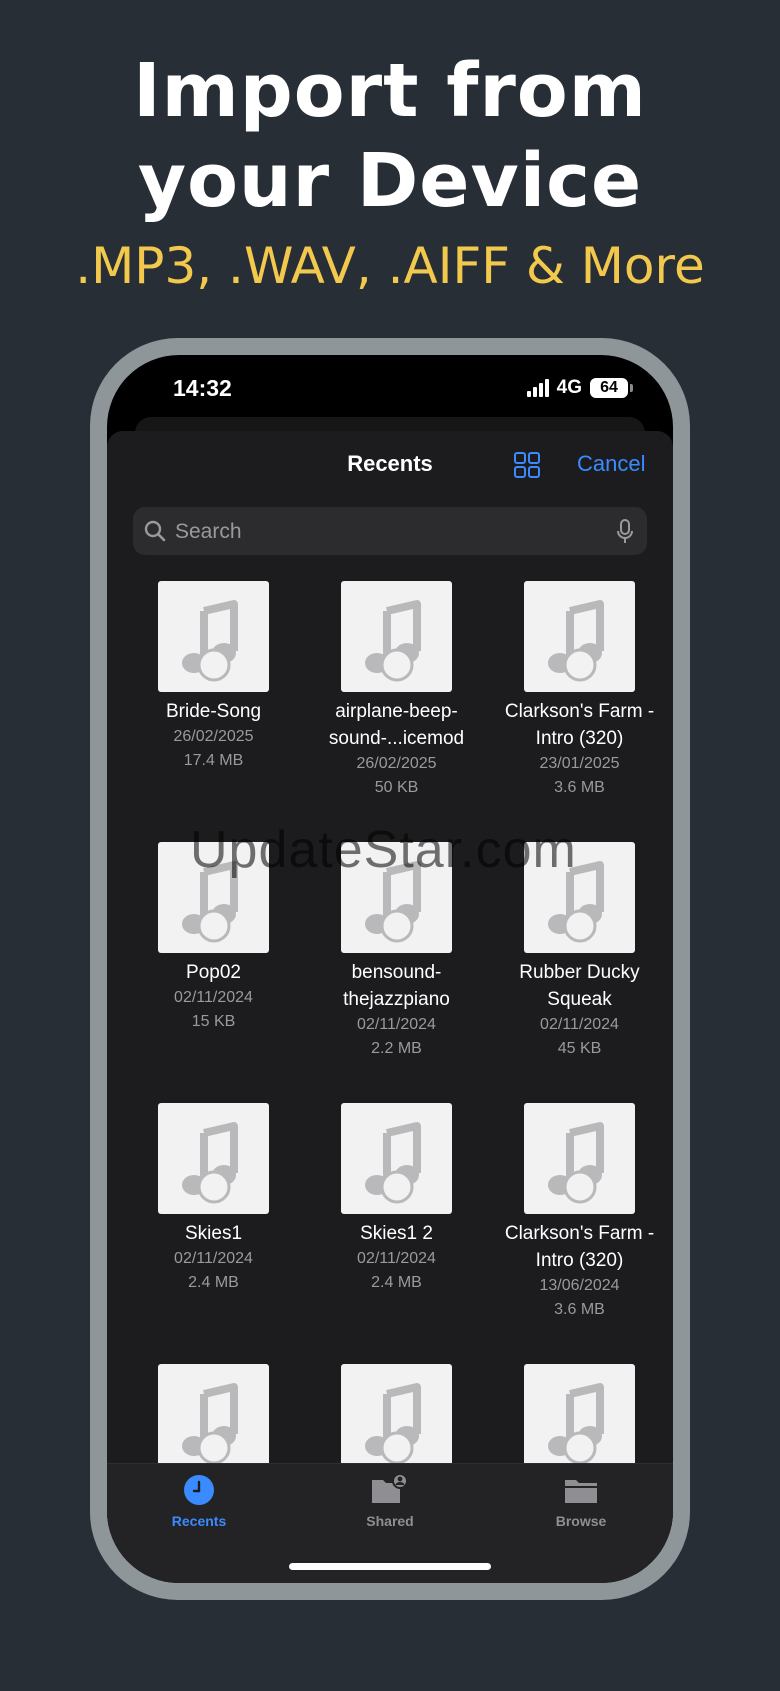  What do you see at coordinates (390, 266) in the screenshot?
I see `promo-subline: .MP3, .WAV, .AIFF & More` at bounding box center [390, 266].